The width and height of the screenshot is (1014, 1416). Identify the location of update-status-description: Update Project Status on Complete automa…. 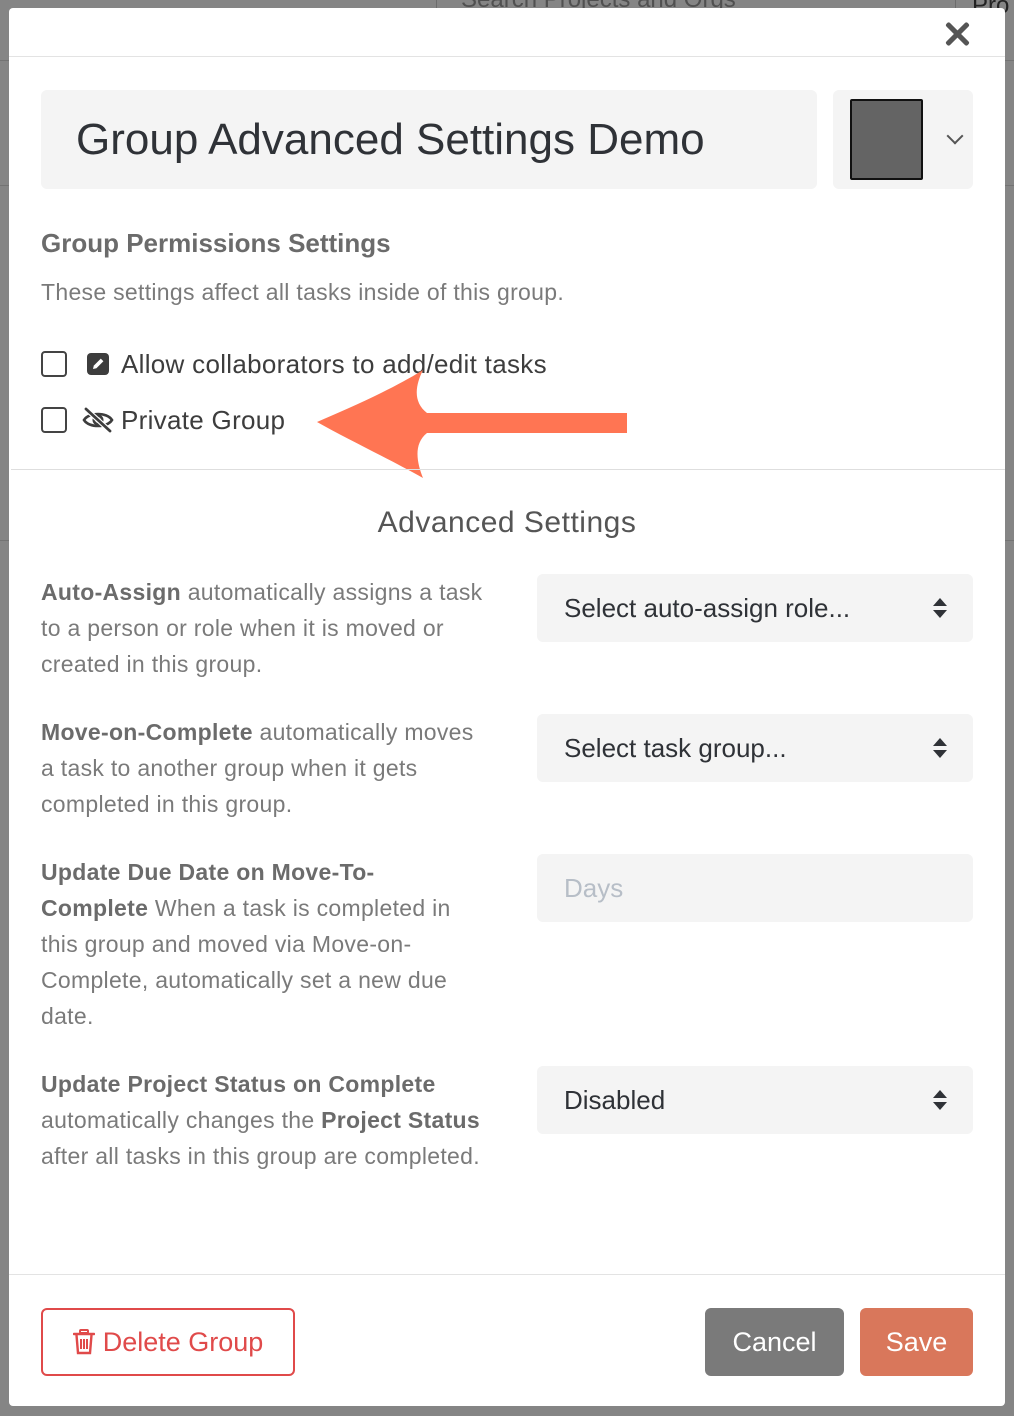
(261, 1120).